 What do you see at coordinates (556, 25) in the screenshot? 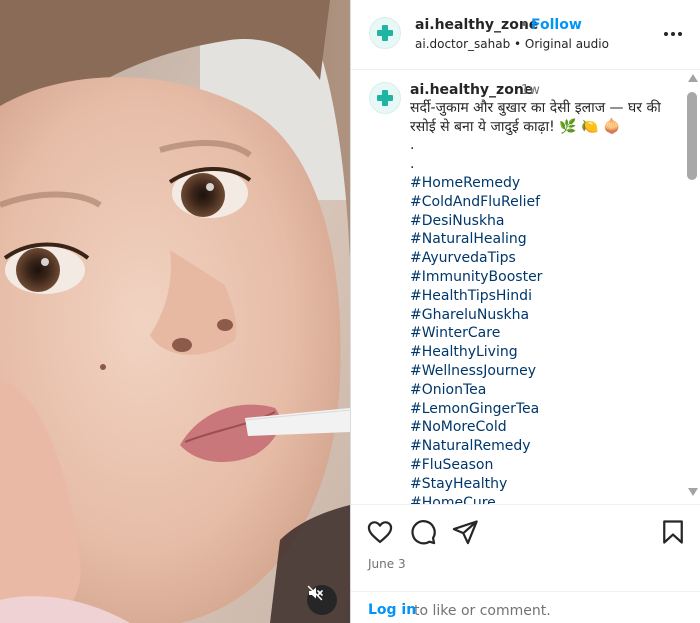
I see `follow-button: Follow` at bounding box center [556, 25].